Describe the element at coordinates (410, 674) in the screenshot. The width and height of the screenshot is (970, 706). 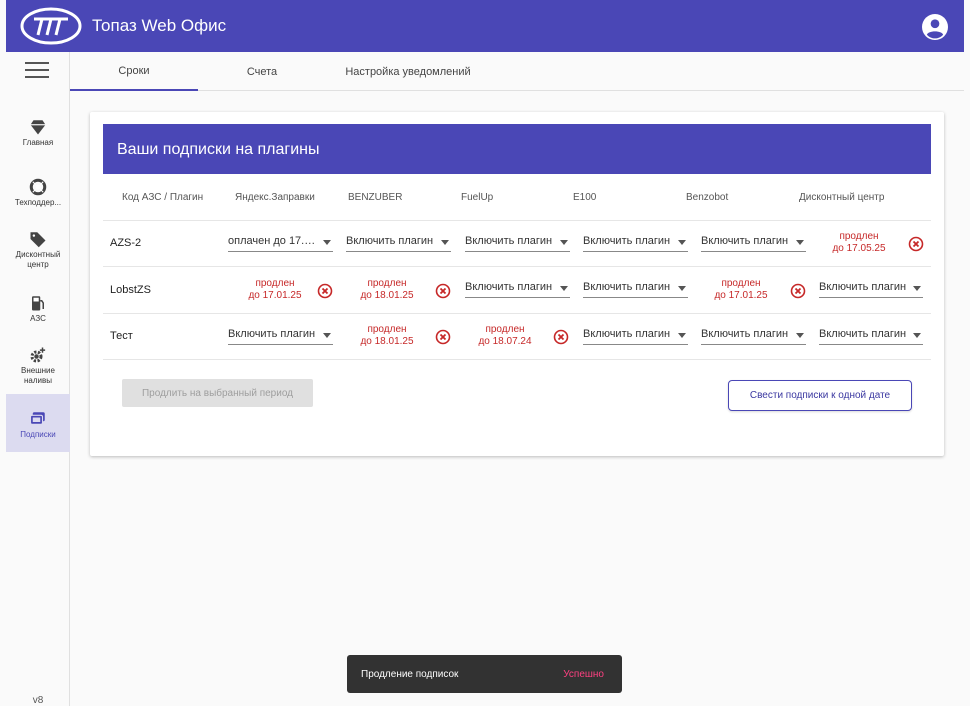
I see `snackbar-message: Продление подписок` at that location.